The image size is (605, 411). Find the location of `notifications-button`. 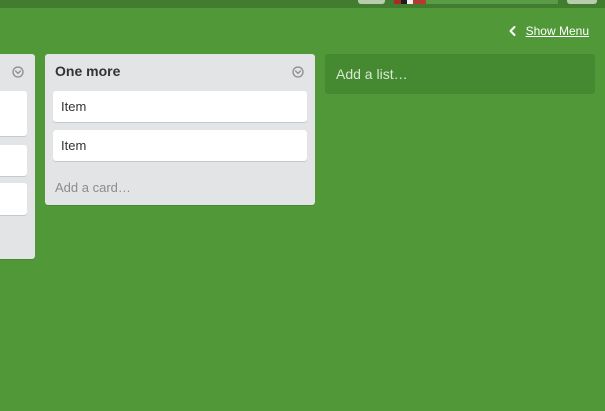

notifications-button is located at coordinates (582, 2).